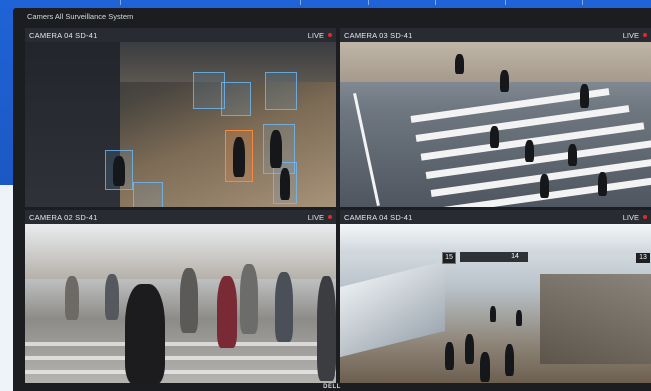 This screenshot has height=391, width=651. Describe the element at coordinates (63, 217) in the screenshot. I see `camera-label: CAMERA 02 SD-41` at that location.